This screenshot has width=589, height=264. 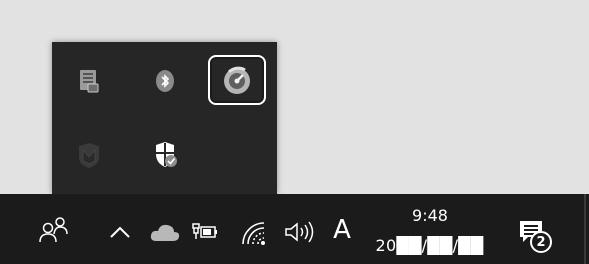 What do you see at coordinates (89, 81) in the screenshot?
I see `network-monitor-app-icon` at bounding box center [89, 81].